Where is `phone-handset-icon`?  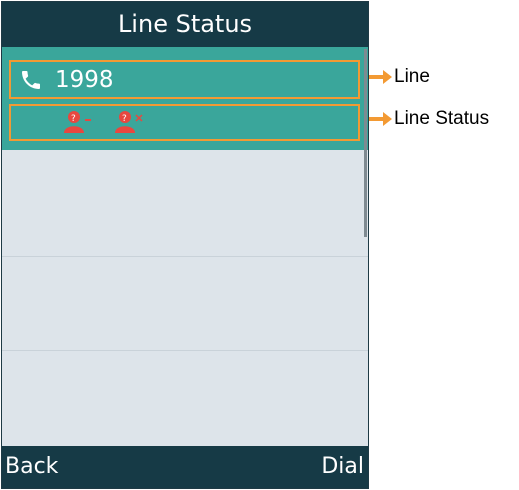 phone-handset-icon is located at coordinates (31, 80).